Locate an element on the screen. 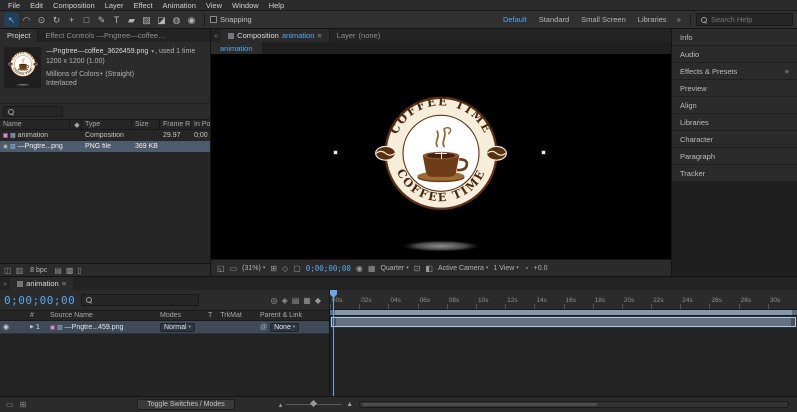 The width and height of the screenshot is (797, 412). new-folder-icon: ▤ is located at coordinates (58, 270).